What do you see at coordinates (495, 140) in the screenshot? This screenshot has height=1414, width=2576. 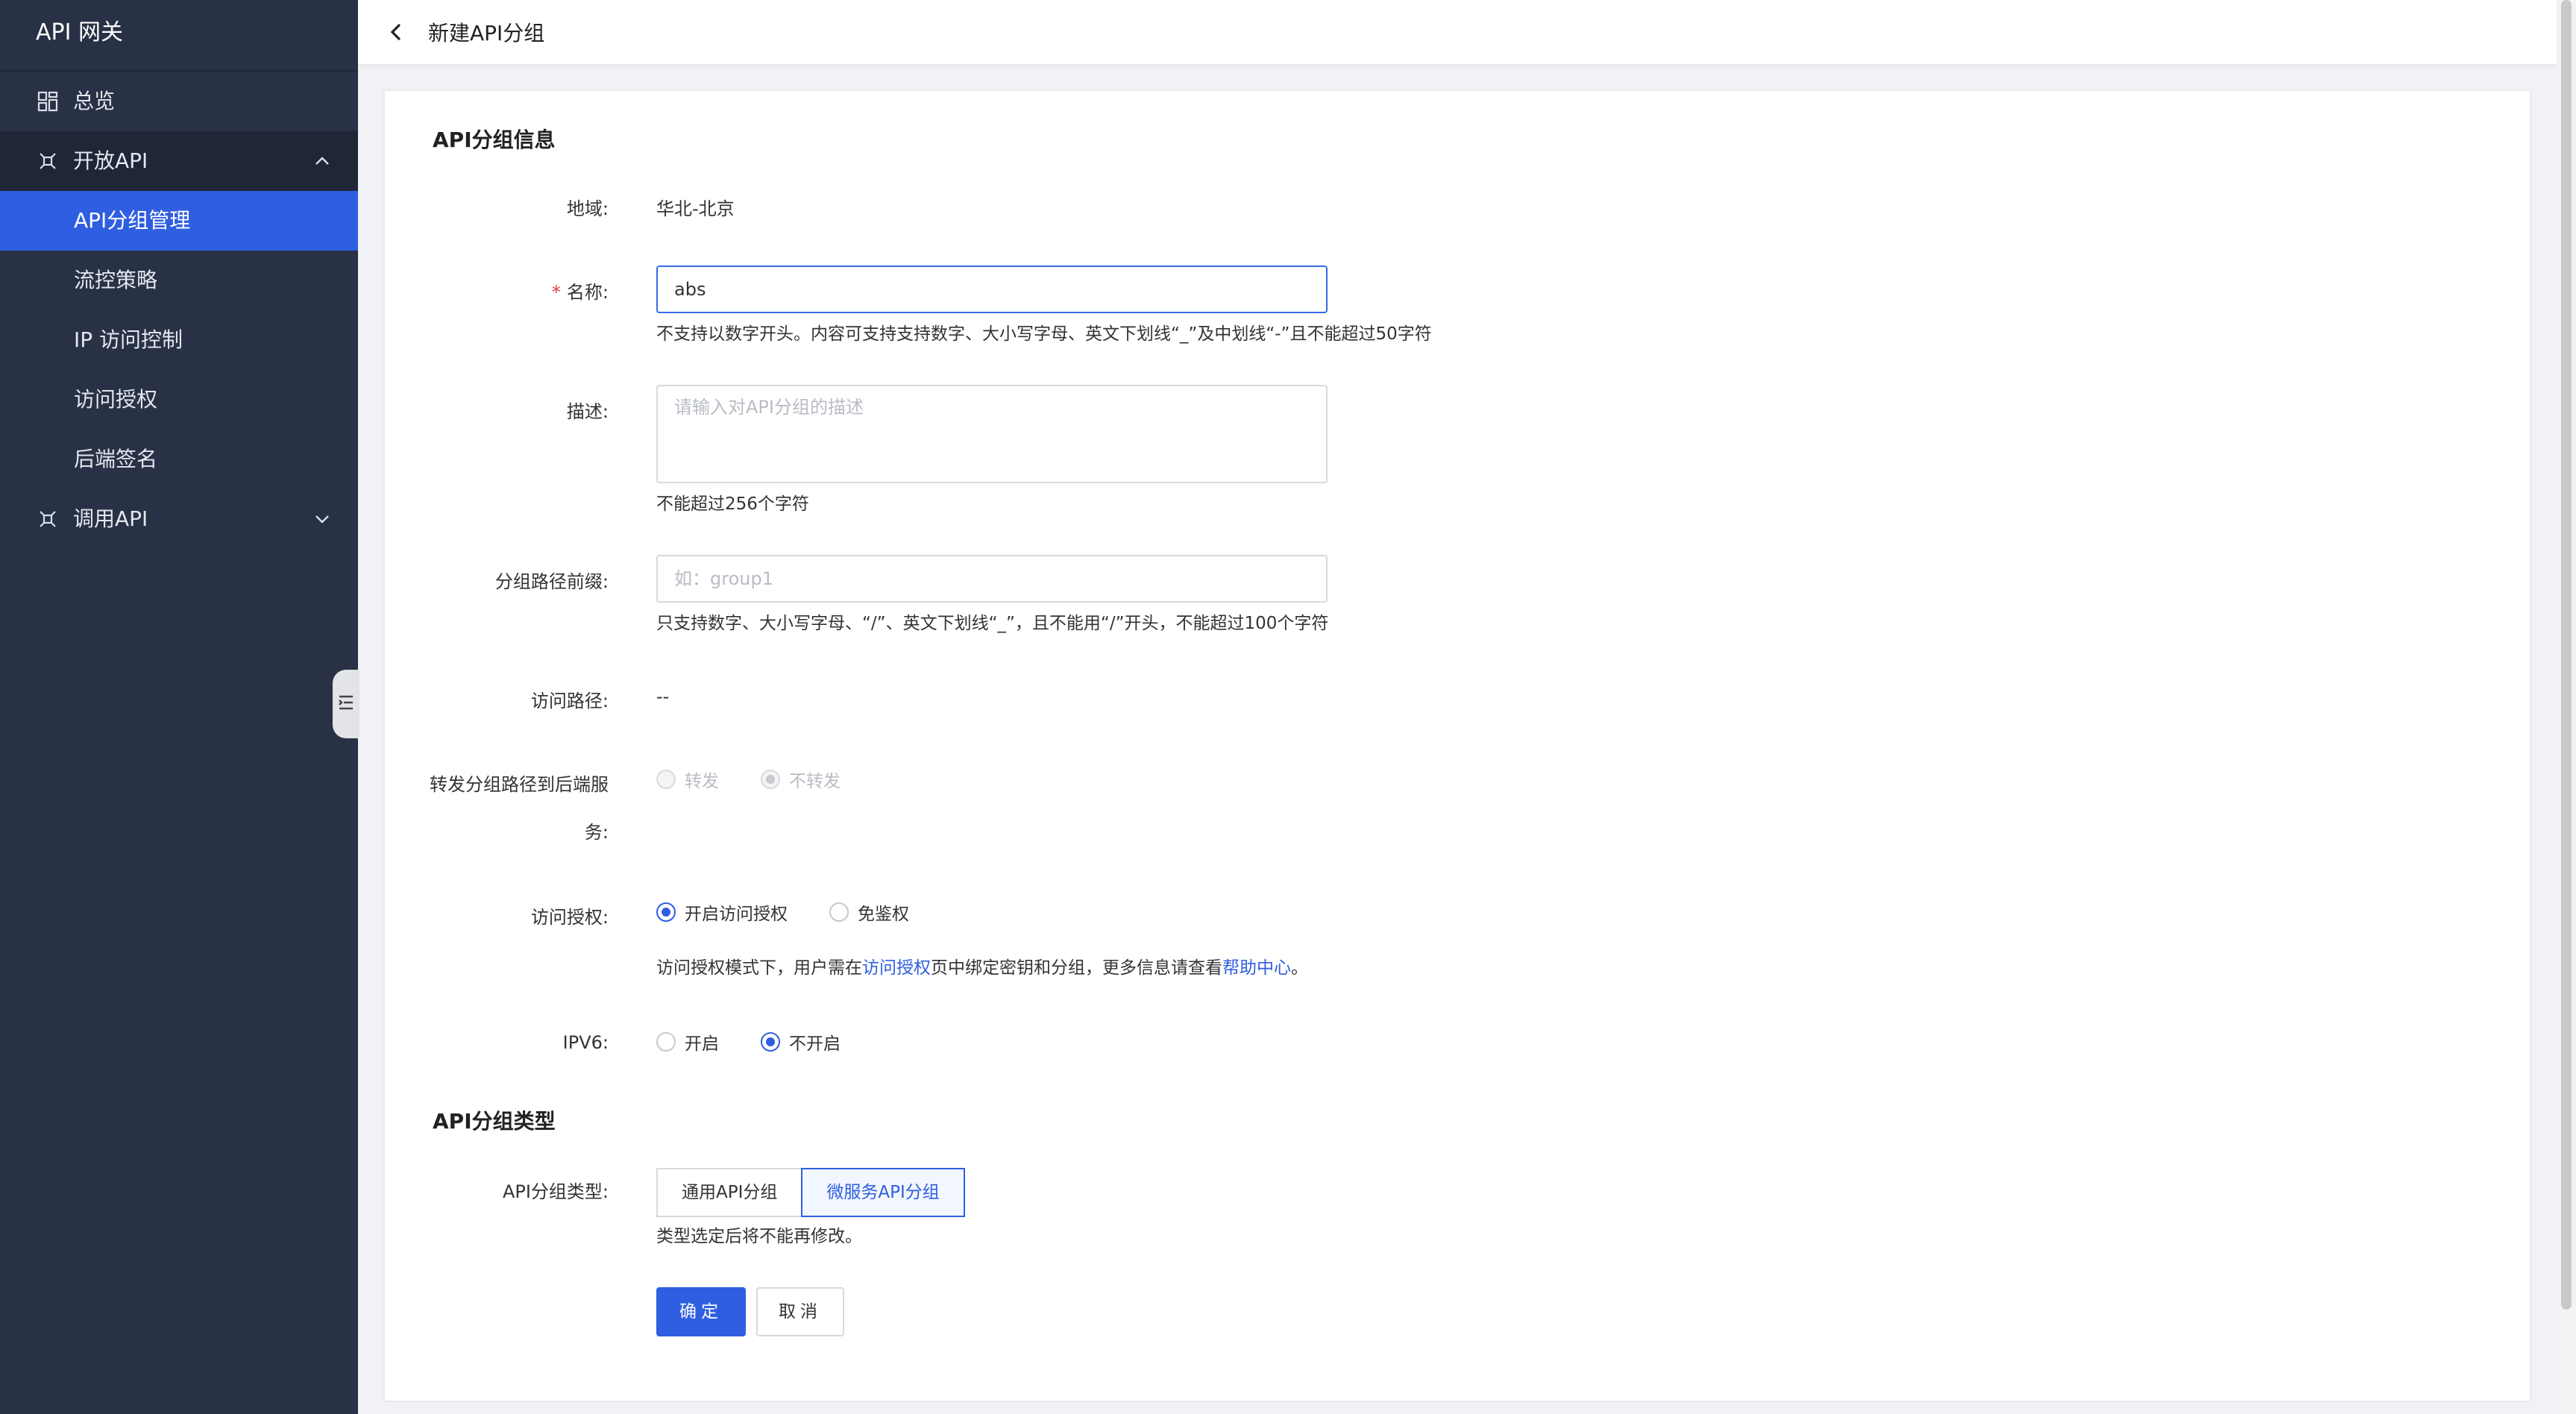 I see `section-title-info: API分组信息` at bounding box center [495, 140].